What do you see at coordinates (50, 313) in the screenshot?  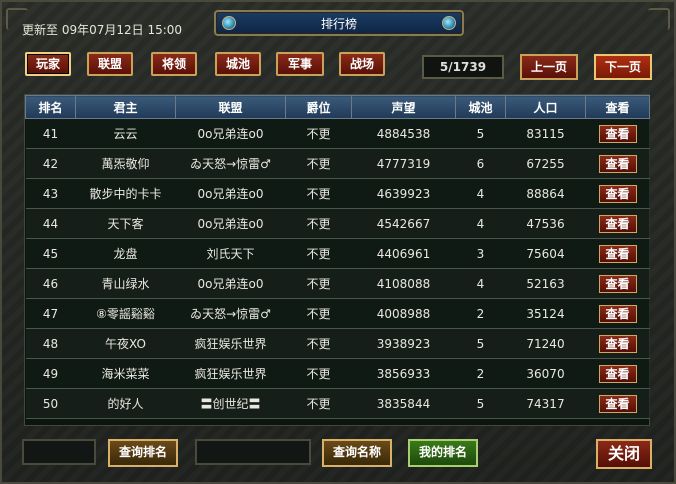 I see `cell-rank: 47` at bounding box center [50, 313].